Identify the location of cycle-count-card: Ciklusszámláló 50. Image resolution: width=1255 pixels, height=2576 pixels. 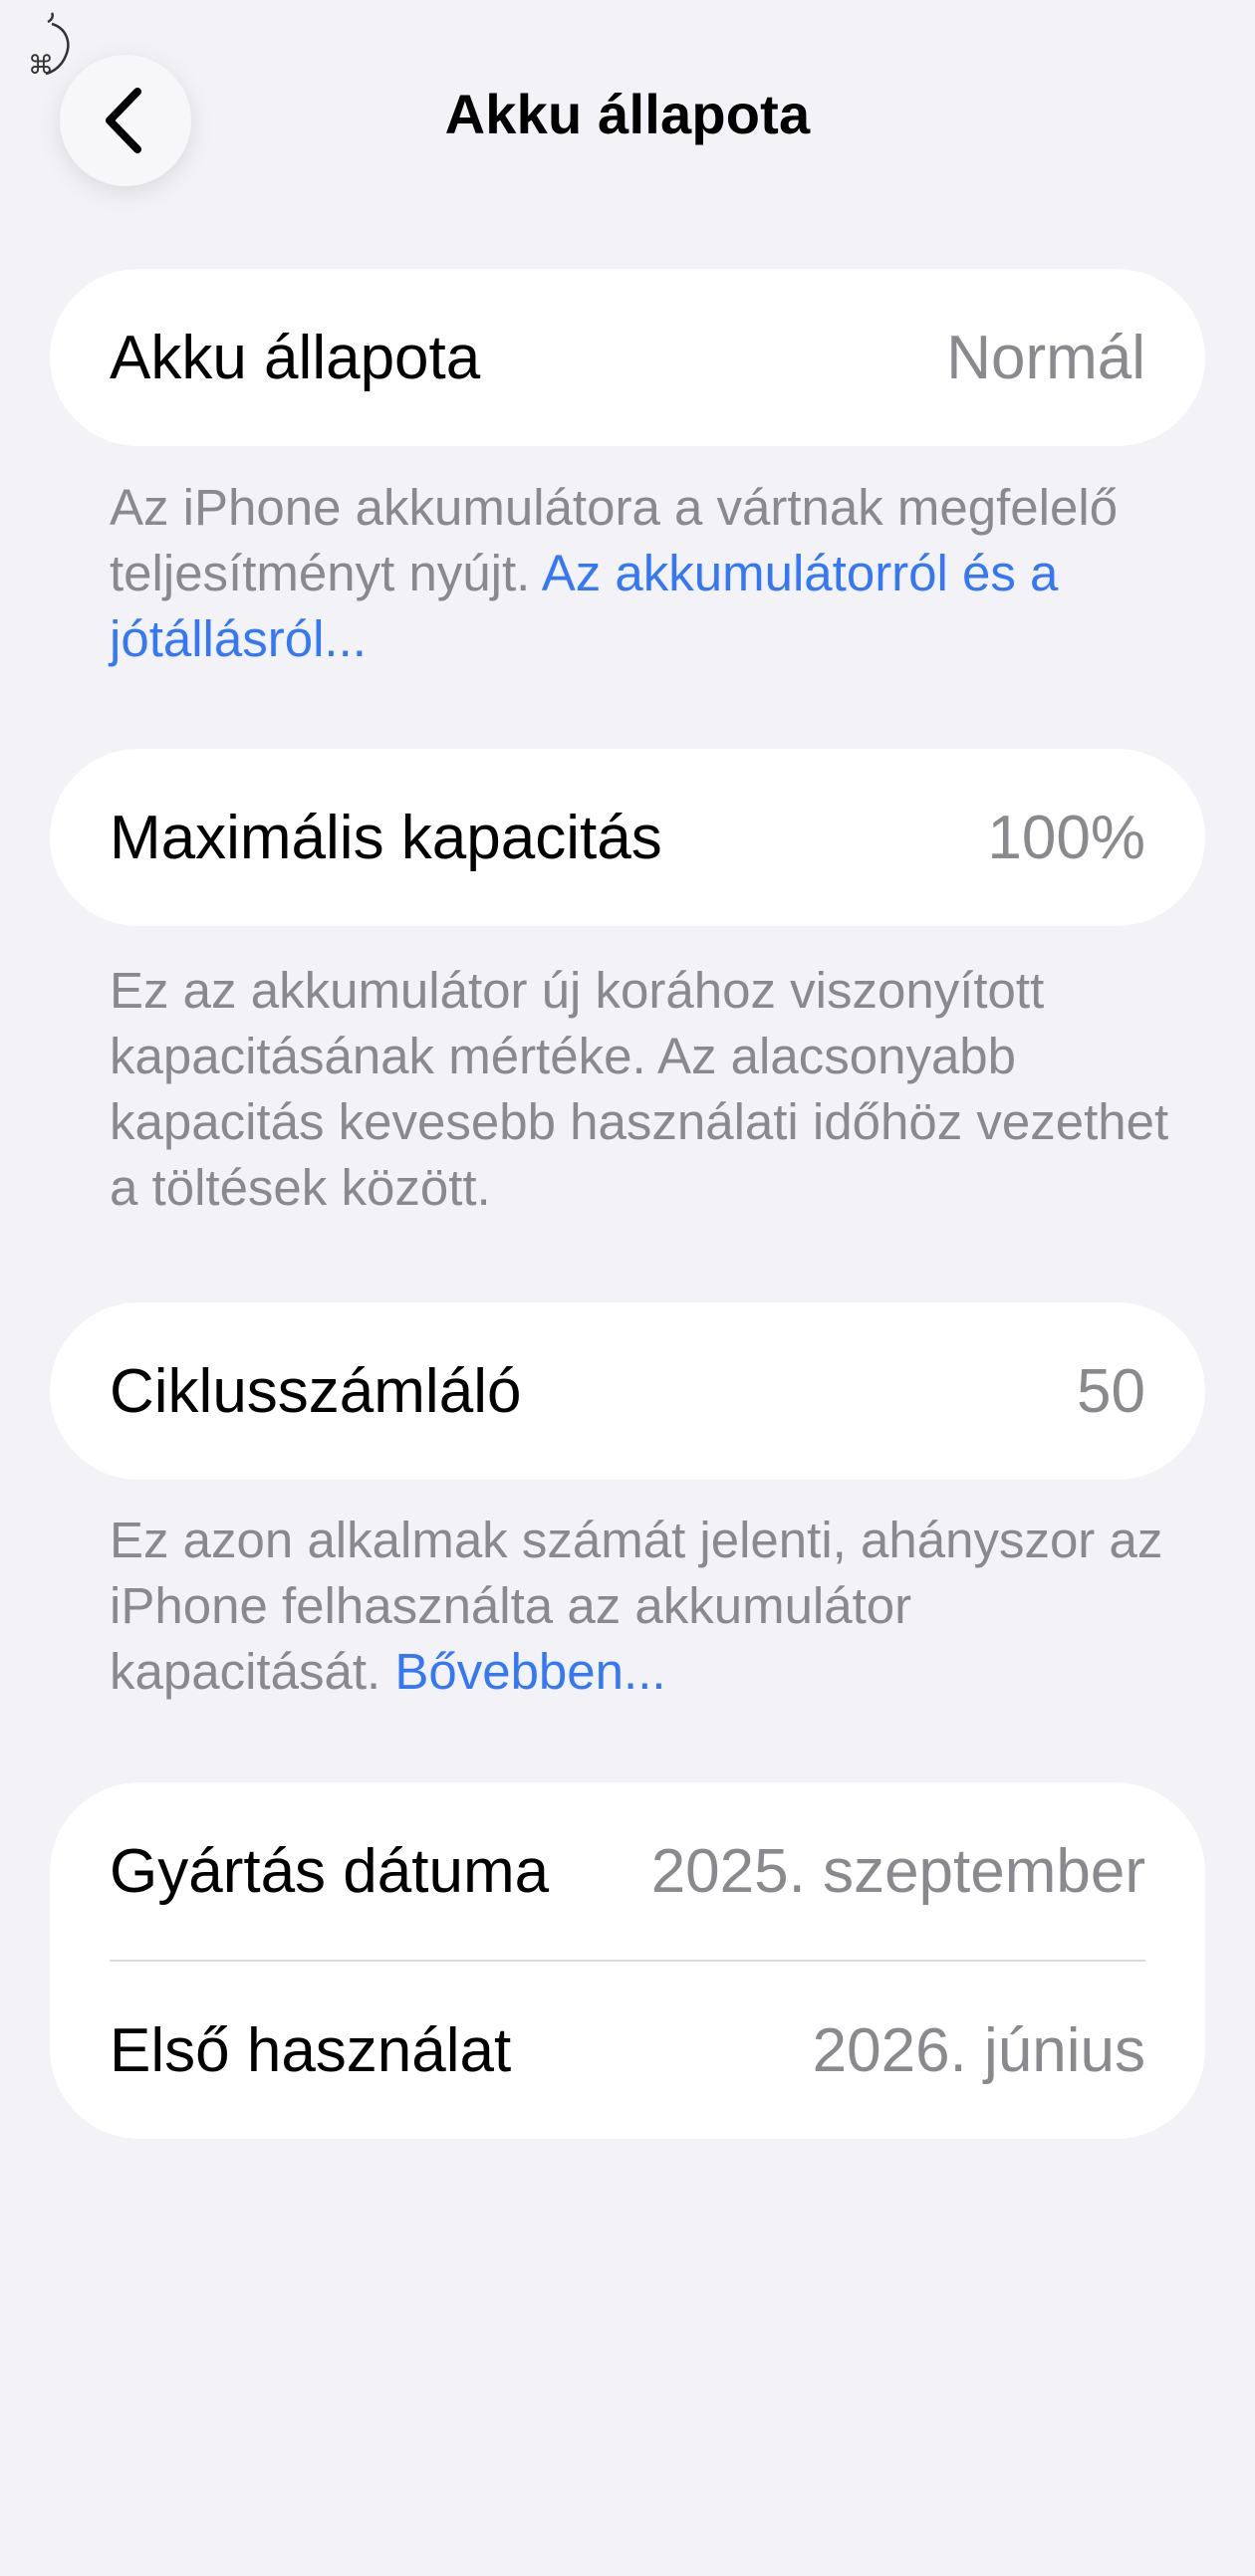
(627, 1391).